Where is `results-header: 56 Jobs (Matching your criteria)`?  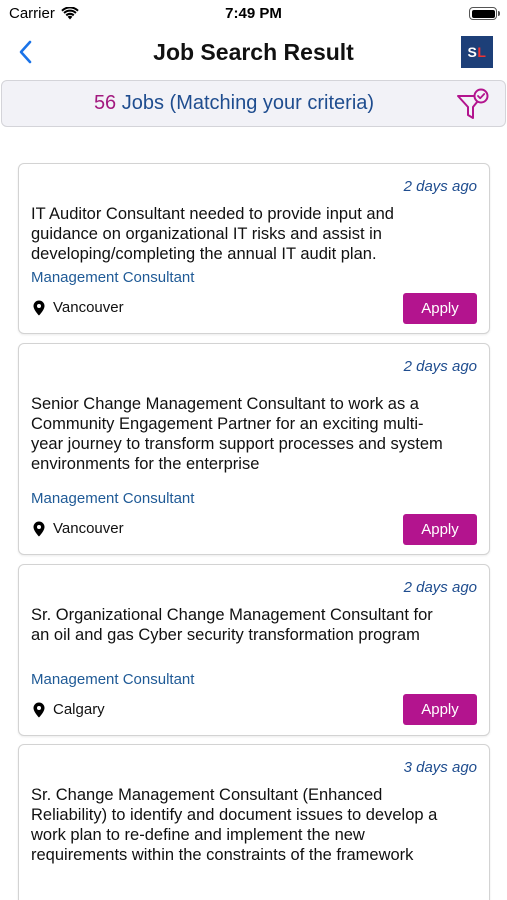 results-header: 56 Jobs (Matching your criteria) is located at coordinates (253, 103).